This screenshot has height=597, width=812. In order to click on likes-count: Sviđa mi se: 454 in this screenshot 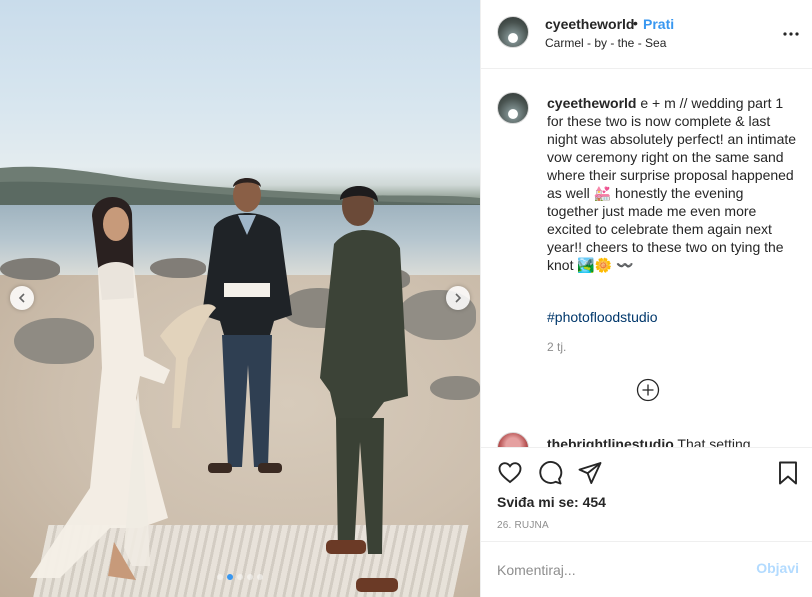, I will do `click(551, 502)`.